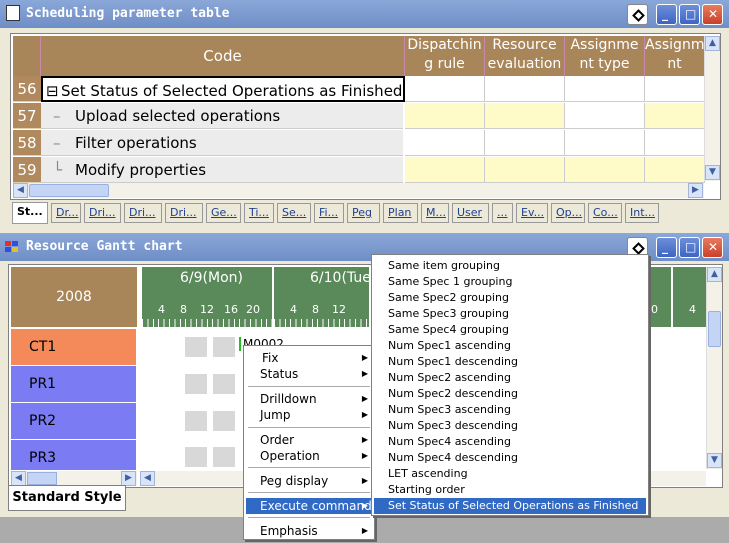 The width and height of the screenshot is (729, 543). What do you see at coordinates (309, 506) in the screenshot?
I see `menu-item-execute-command: Execute command ▶` at bounding box center [309, 506].